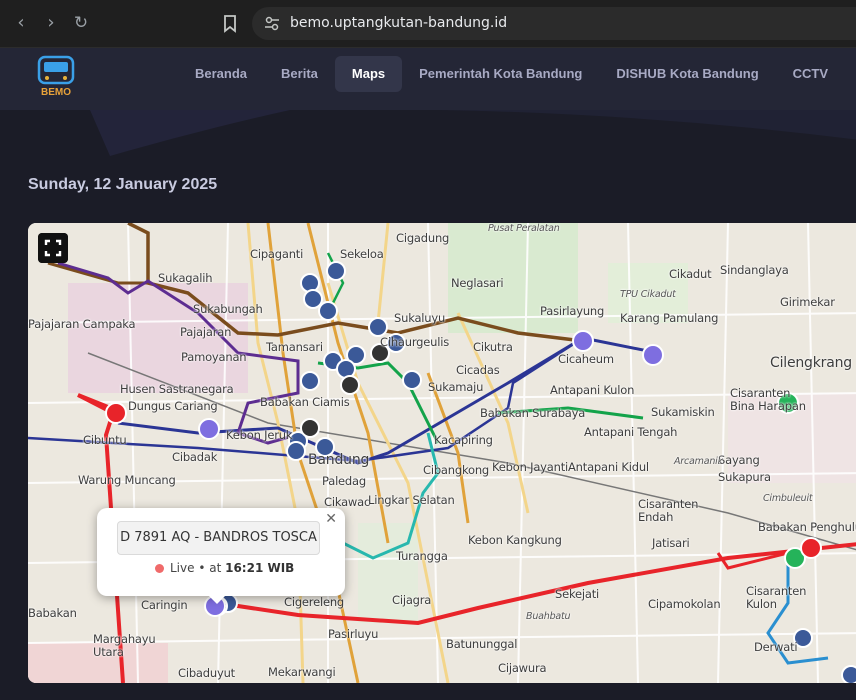 Image resolution: width=856 pixels, height=700 pixels. I want to click on map-label: Buahbatu, so click(548, 616).